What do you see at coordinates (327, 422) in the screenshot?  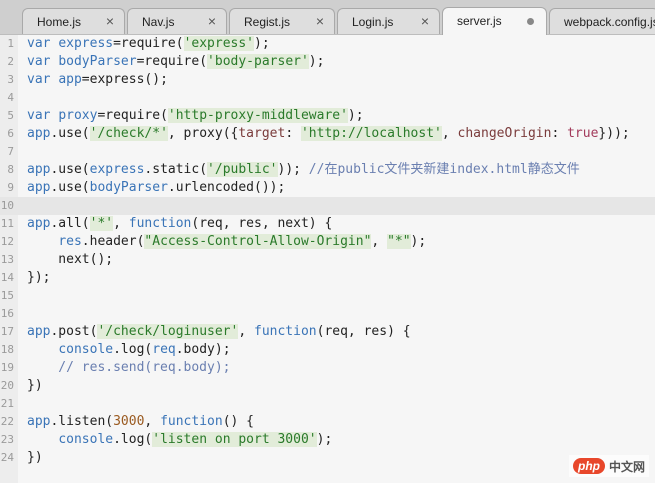 I see `code-line: 22 app.listen(3000, function() {` at bounding box center [327, 422].